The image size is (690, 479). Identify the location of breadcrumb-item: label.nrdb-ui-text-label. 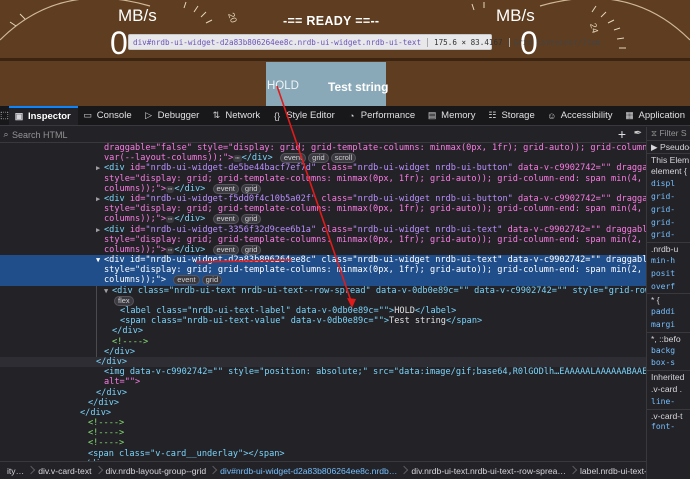
(609, 471).